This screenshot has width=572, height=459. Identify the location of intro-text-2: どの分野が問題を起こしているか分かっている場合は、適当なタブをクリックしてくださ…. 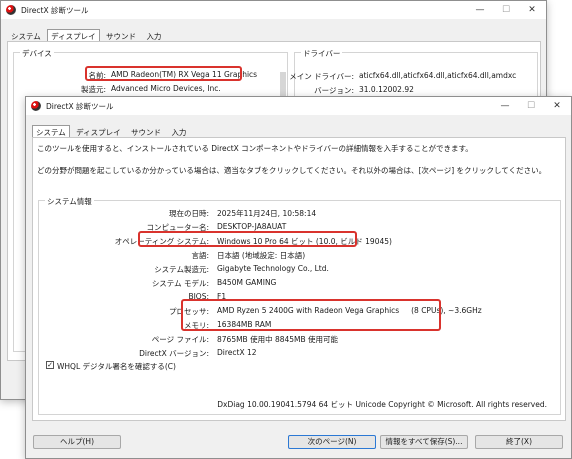
(292, 170).